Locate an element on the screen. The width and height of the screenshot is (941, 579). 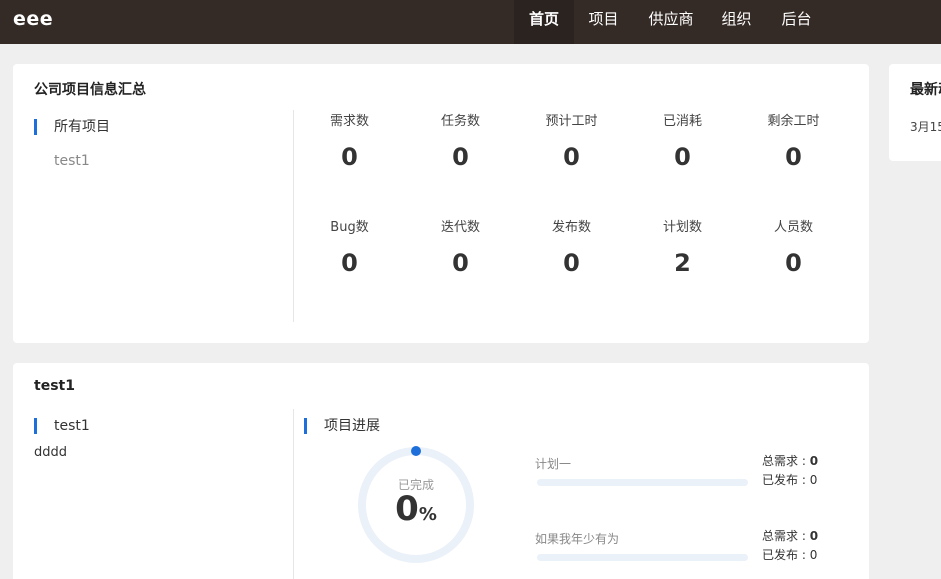
all-projects-heading: 所有项目 is located at coordinates (72, 127).